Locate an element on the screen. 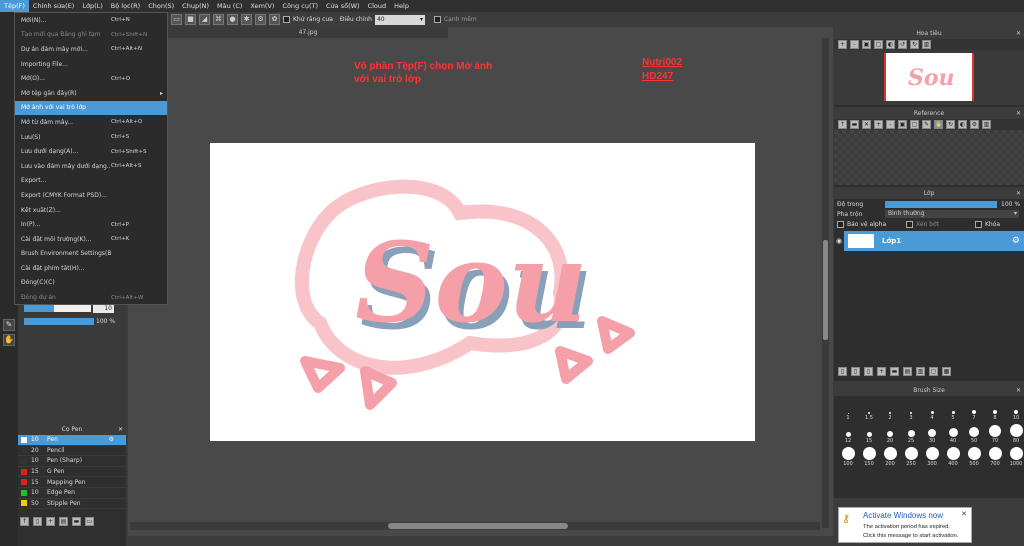  menu-10: Cloud is located at coordinates (377, 6).